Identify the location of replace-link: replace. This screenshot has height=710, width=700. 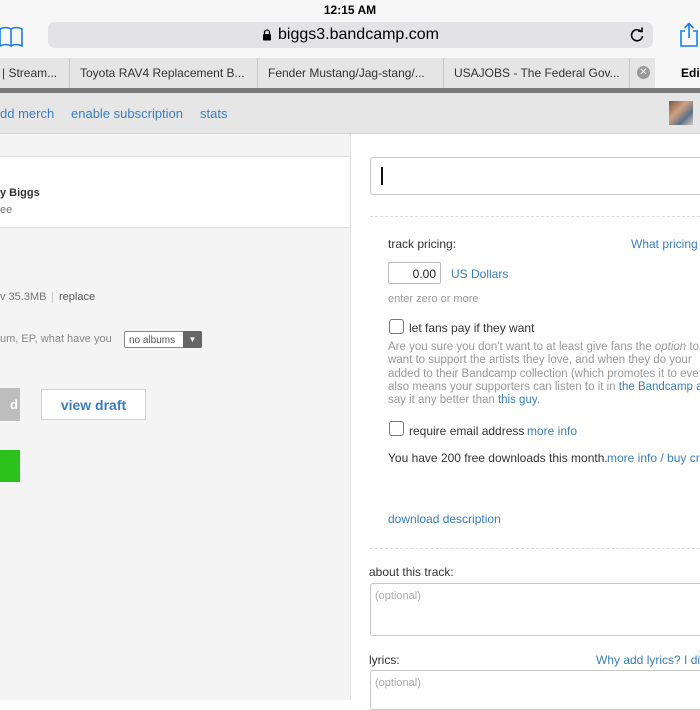
(77, 297).